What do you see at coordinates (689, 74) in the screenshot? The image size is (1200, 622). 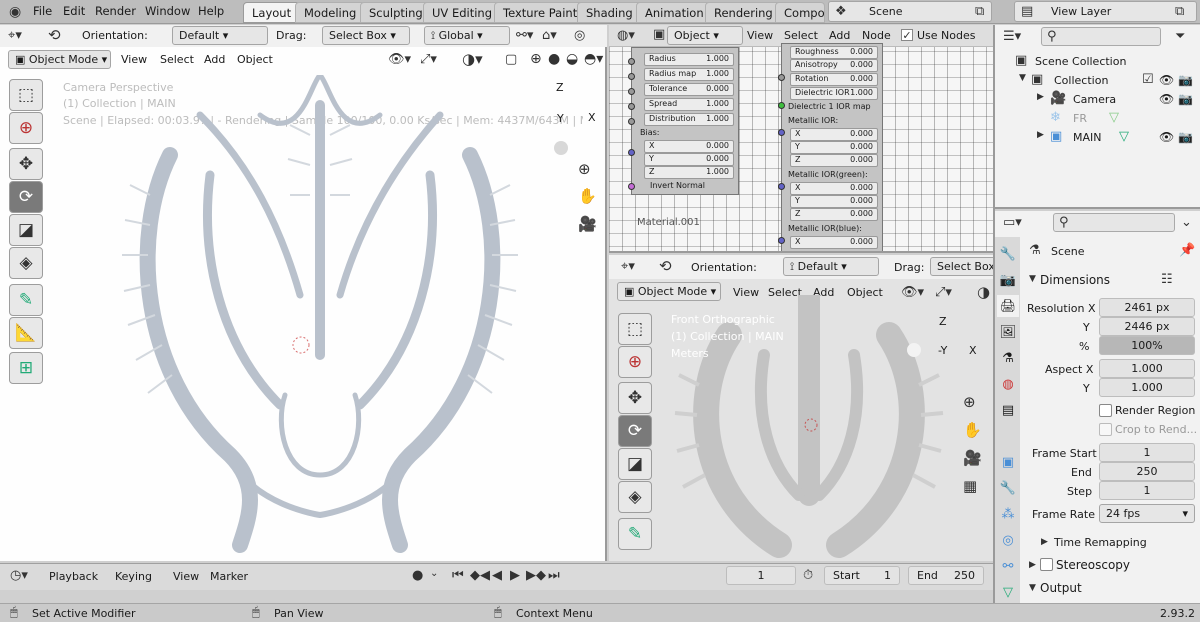 I see `node-field: Radius map 1.000` at bounding box center [689, 74].